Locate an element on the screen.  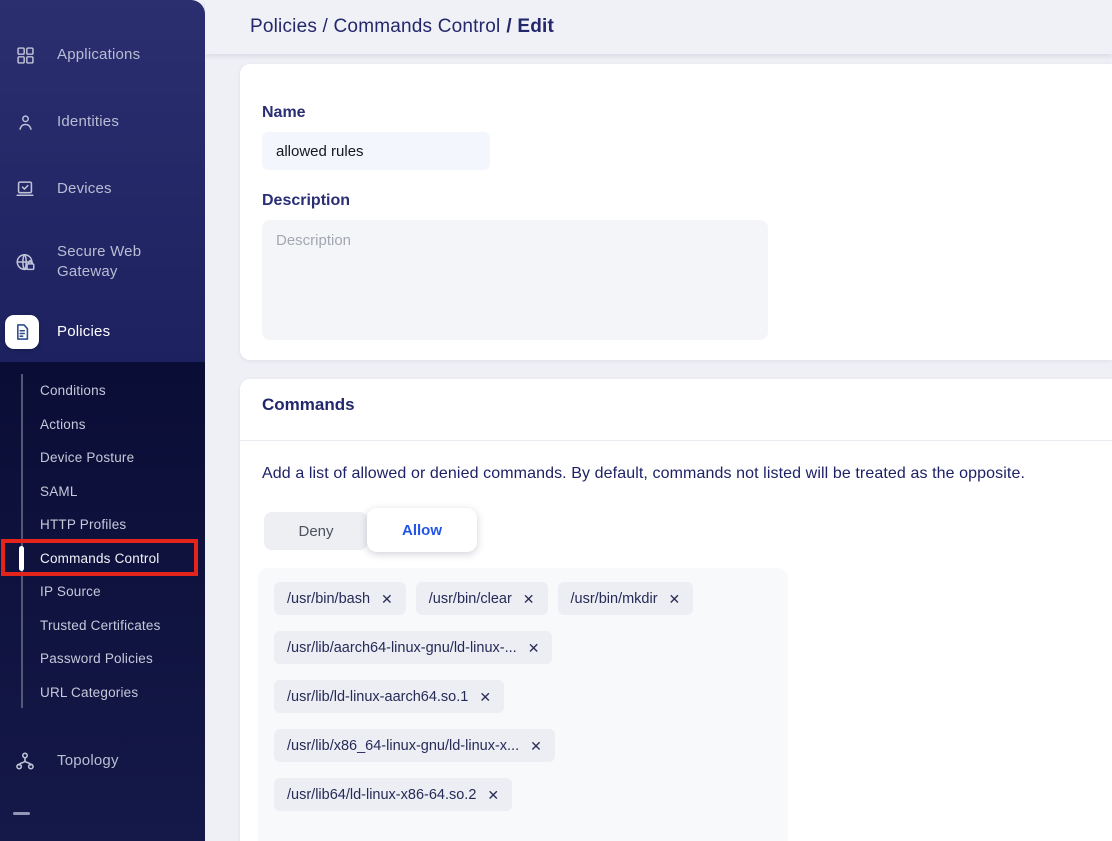
name-input is located at coordinates (376, 151).